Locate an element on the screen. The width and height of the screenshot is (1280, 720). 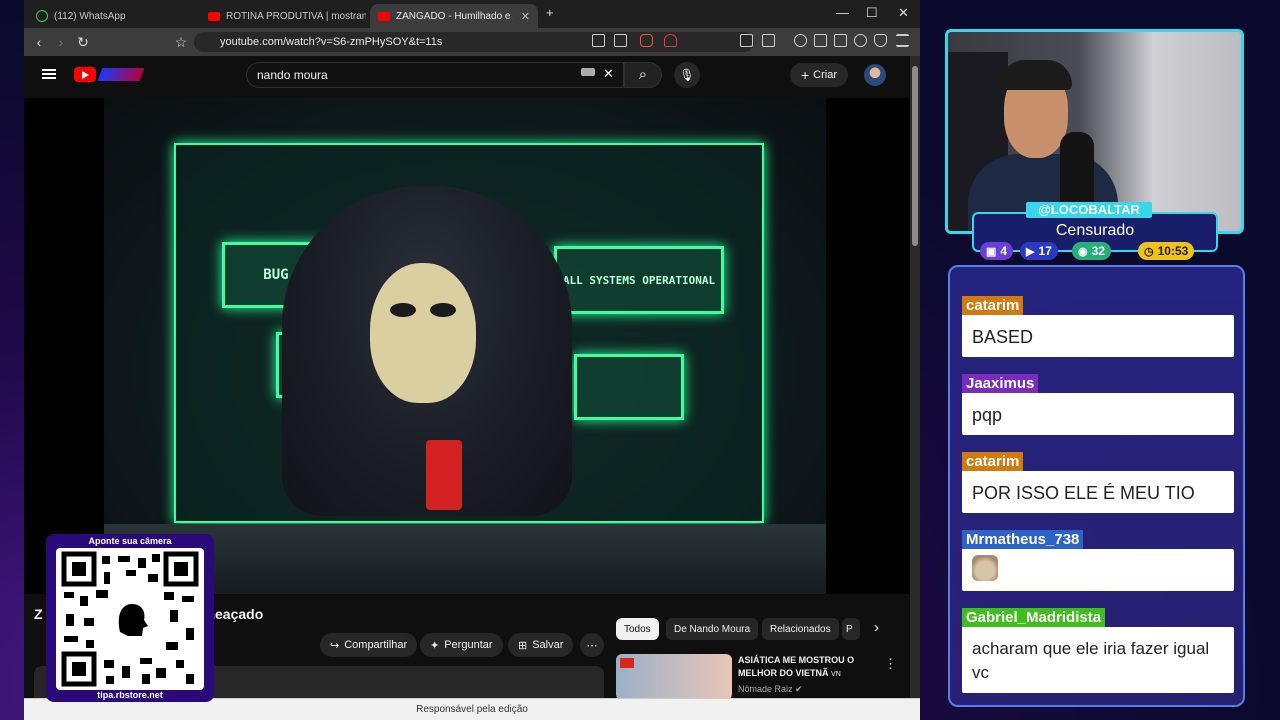
chat-username: Jaaximus is located at coordinates (1000, 383).